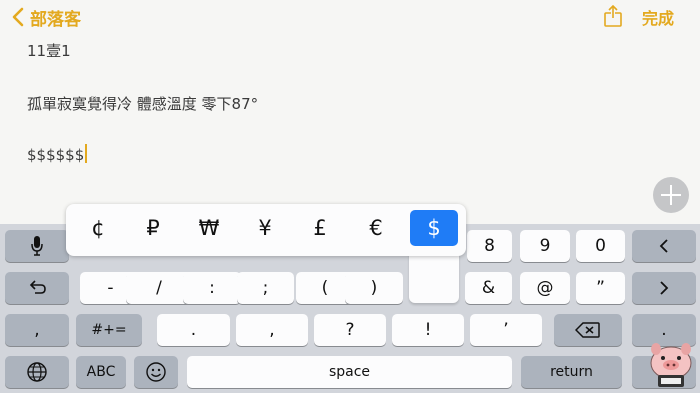  Describe the element at coordinates (18, 17) in the screenshot. I see `chevron-left-icon` at that location.